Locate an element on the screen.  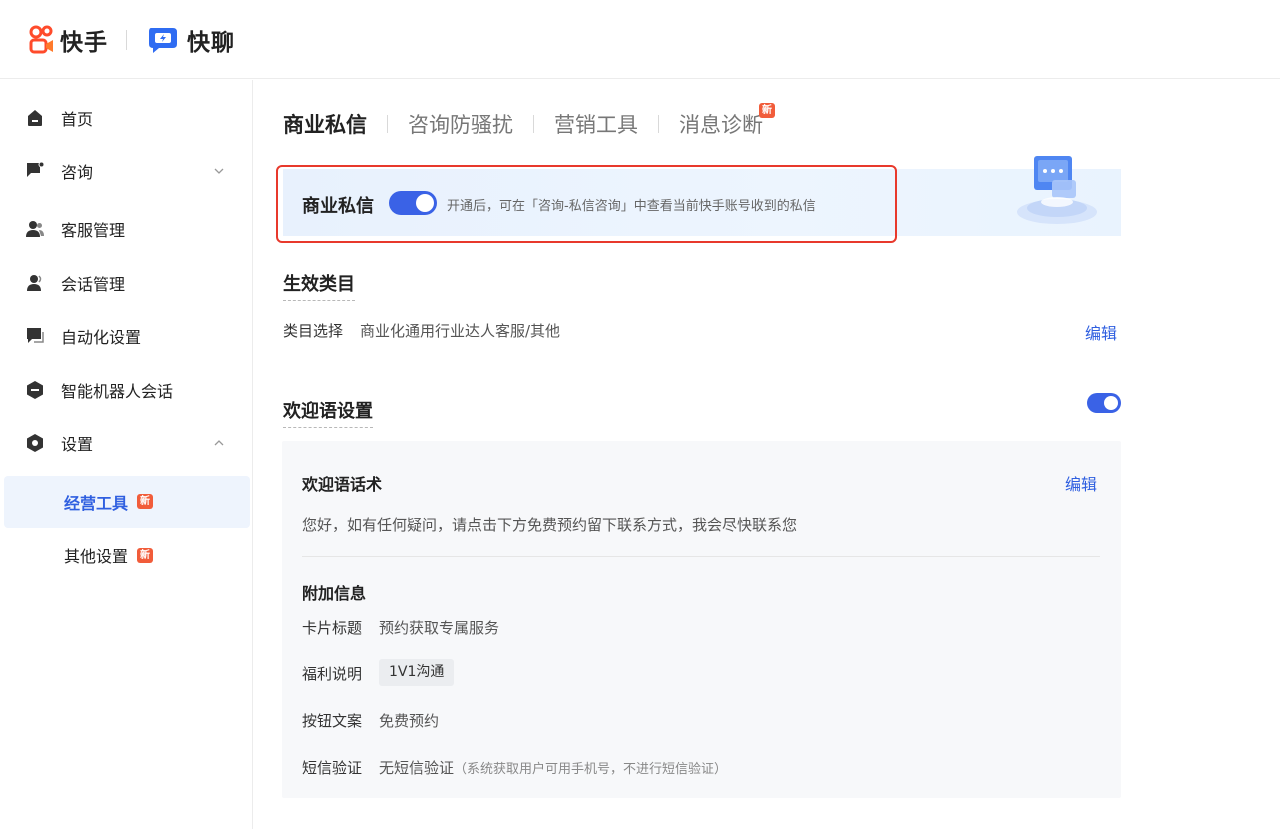
tab-anti-harassment: 咨询防骚扰 is located at coordinates (460, 124).